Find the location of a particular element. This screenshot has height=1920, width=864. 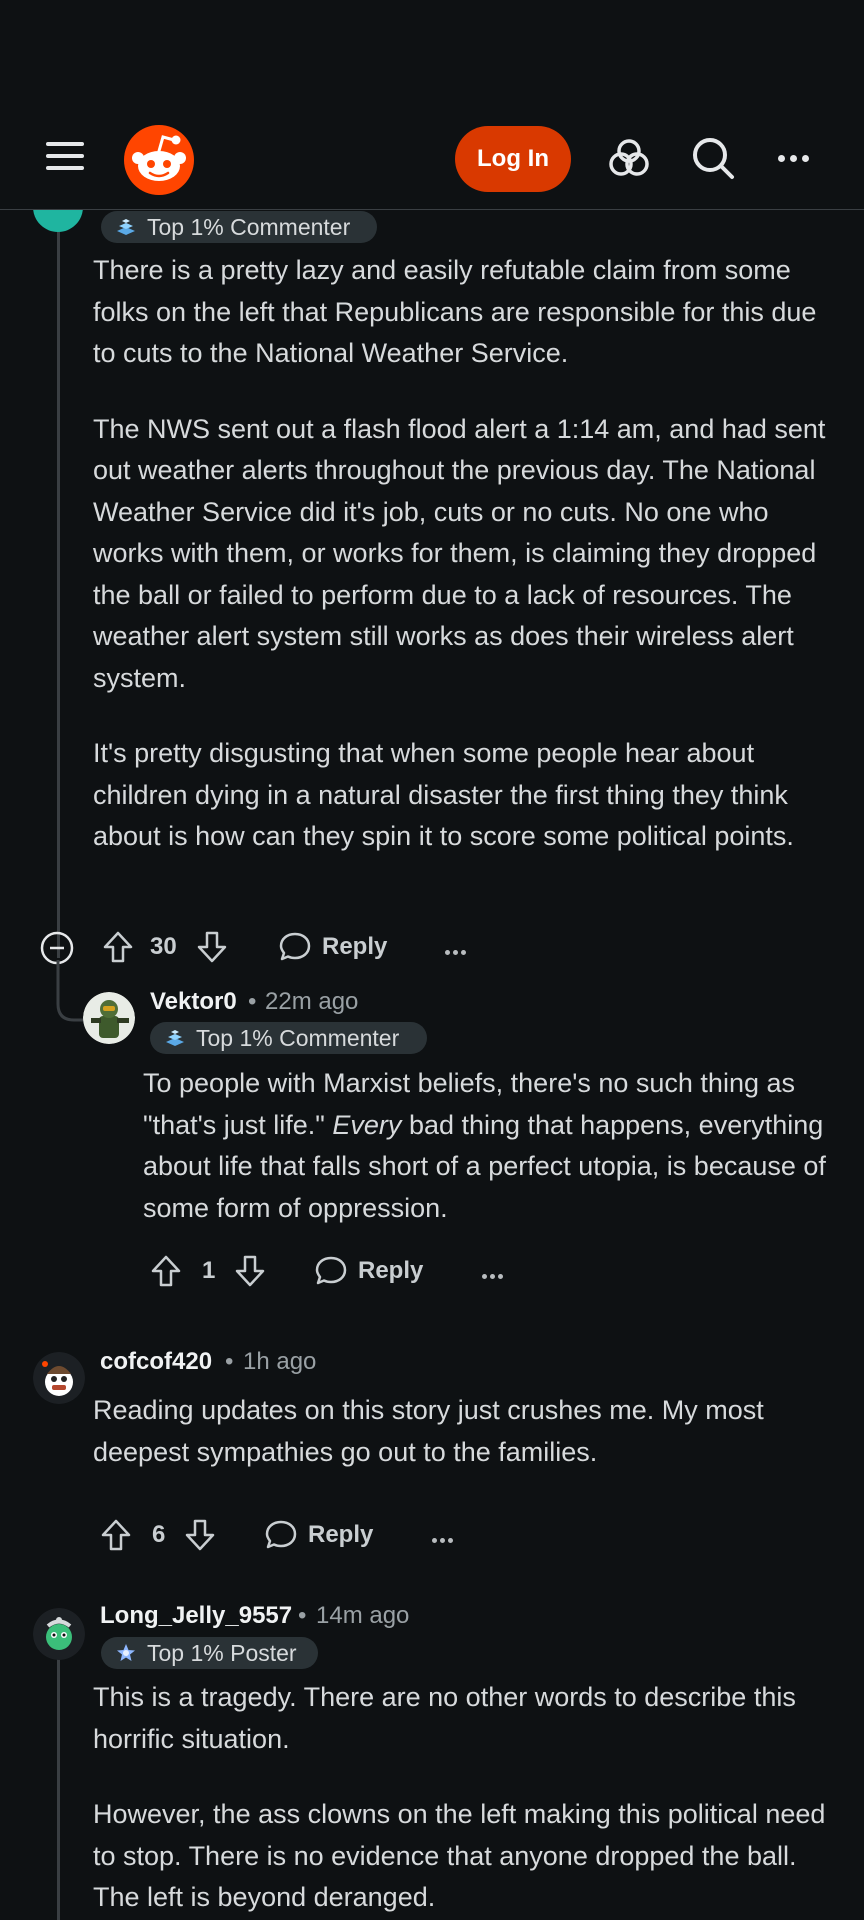

username: Vektor0 is located at coordinates (193, 1002).